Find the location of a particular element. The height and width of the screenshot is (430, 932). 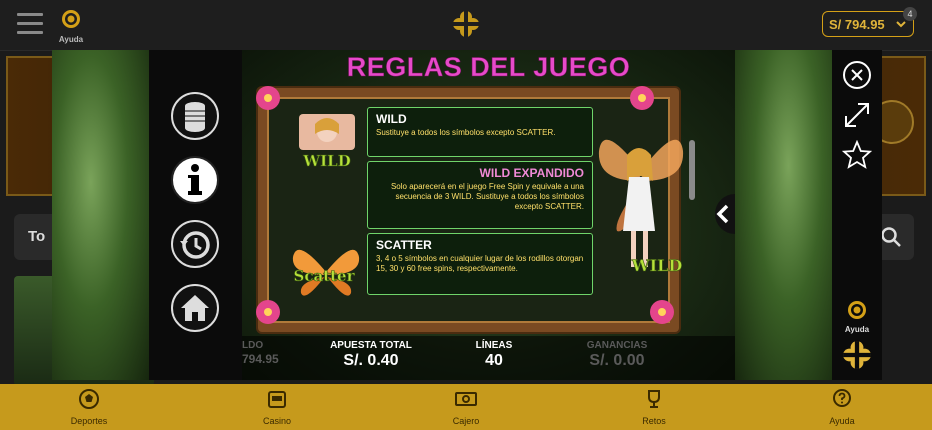

balance-amount: S/ 794.95 is located at coordinates (857, 24).